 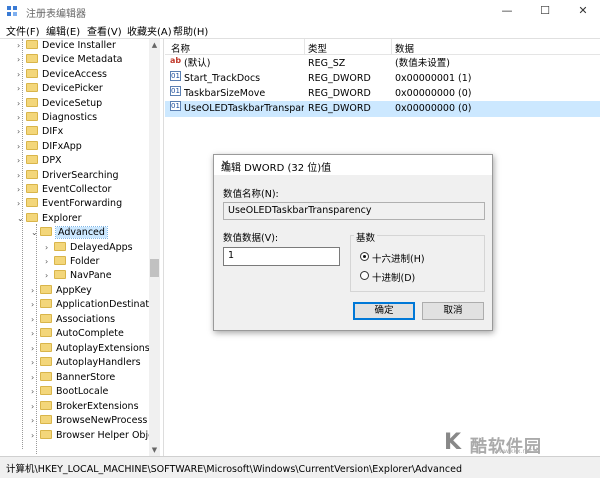 What do you see at coordinates (73, 378) in the screenshot?
I see `tree-item: › BannerStore` at bounding box center [73, 378].